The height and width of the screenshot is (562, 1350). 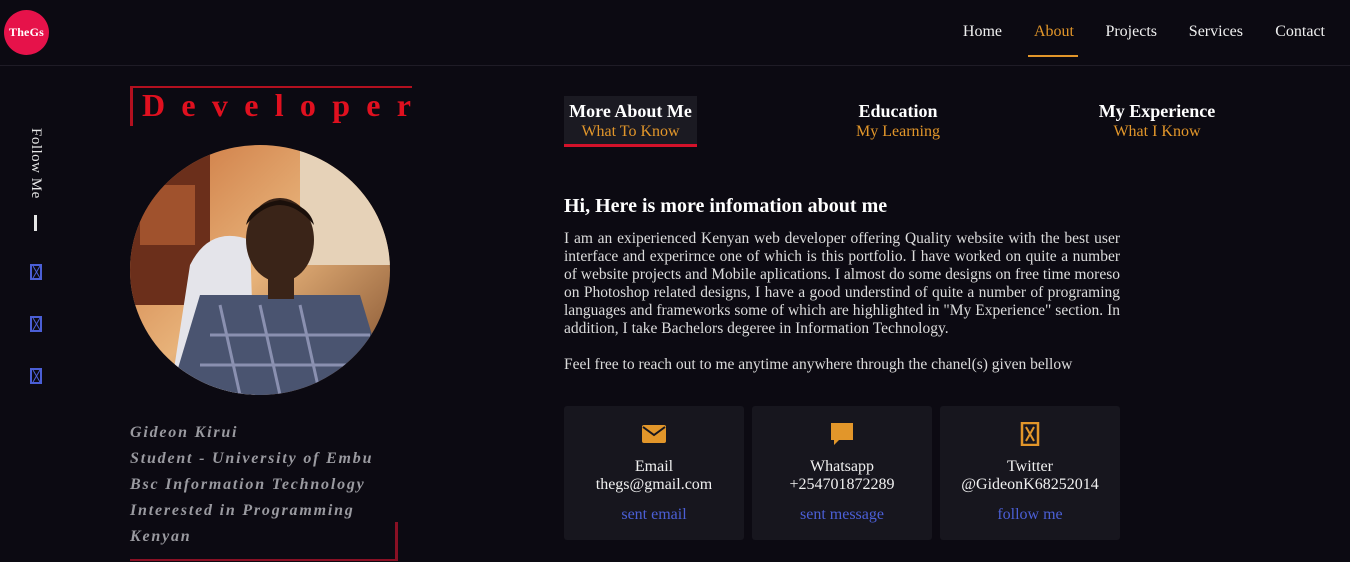 What do you see at coordinates (1300, 32) in the screenshot?
I see `nav-contact: Contact` at bounding box center [1300, 32].